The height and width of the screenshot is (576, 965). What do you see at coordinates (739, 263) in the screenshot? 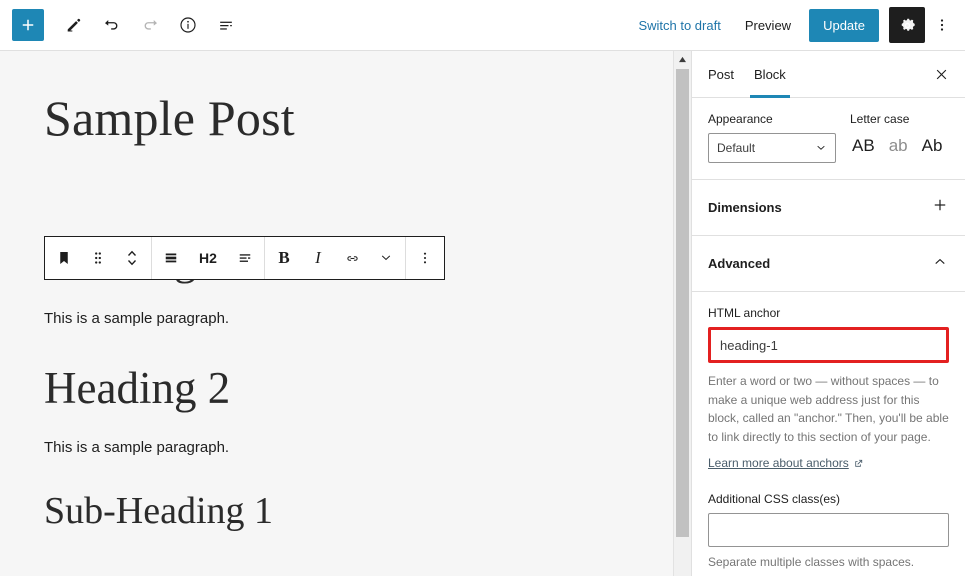
I see `advanced-title: Advanced` at bounding box center [739, 263].